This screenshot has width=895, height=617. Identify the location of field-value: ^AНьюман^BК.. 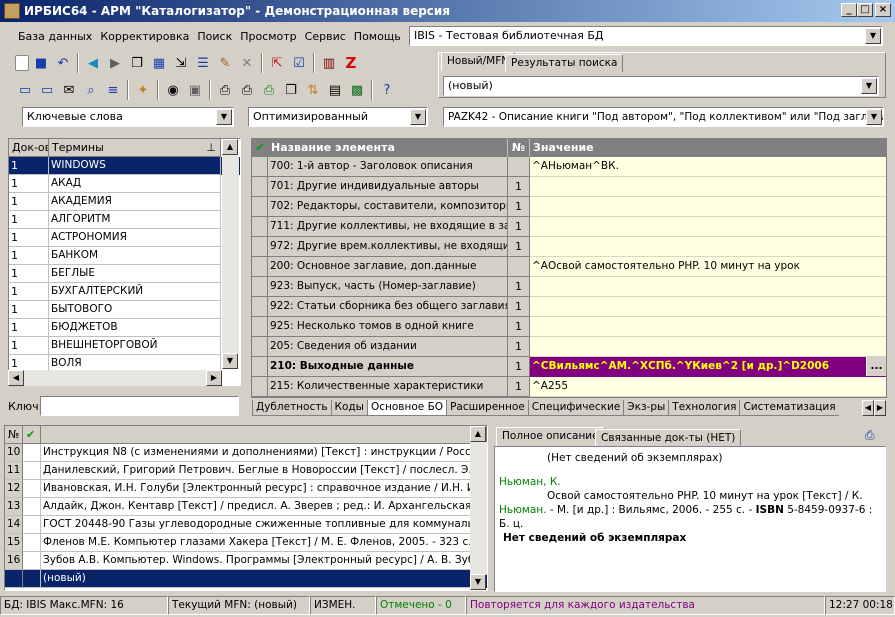
(708, 167).